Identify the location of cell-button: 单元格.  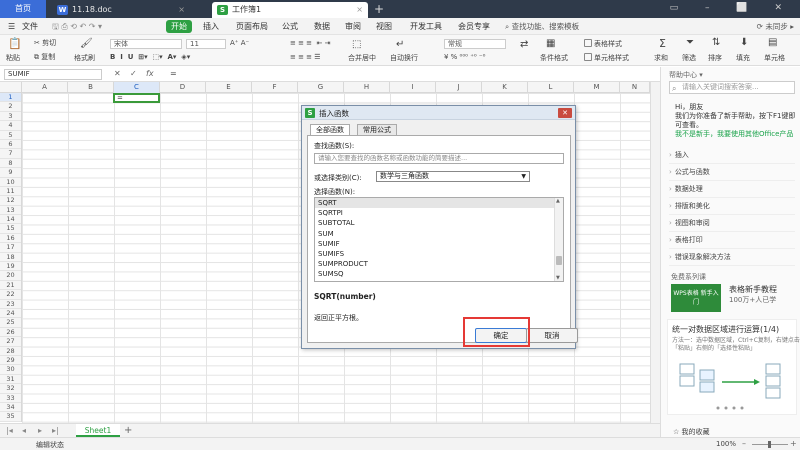
(774, 58).